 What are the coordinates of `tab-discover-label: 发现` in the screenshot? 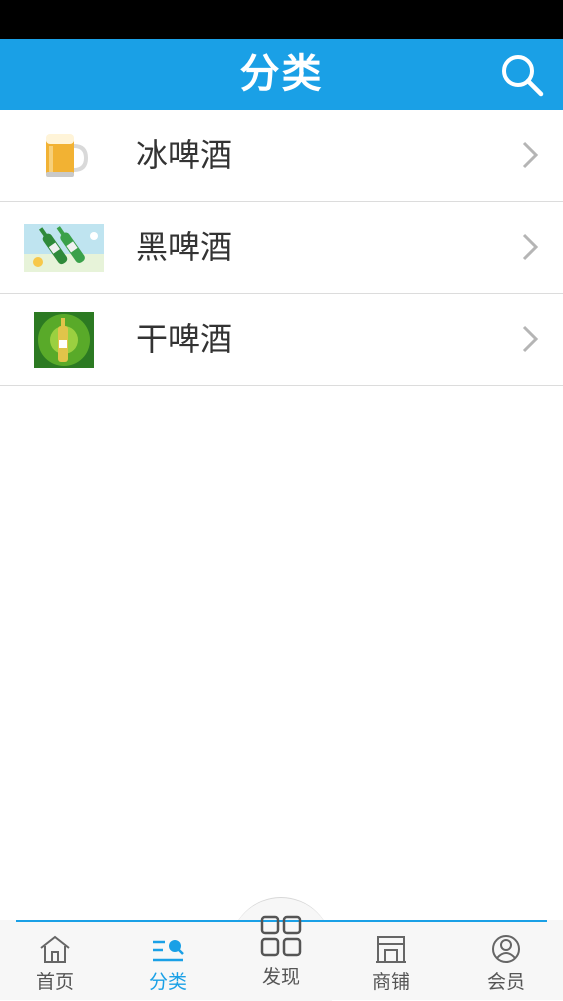 It's located at (280, 977).